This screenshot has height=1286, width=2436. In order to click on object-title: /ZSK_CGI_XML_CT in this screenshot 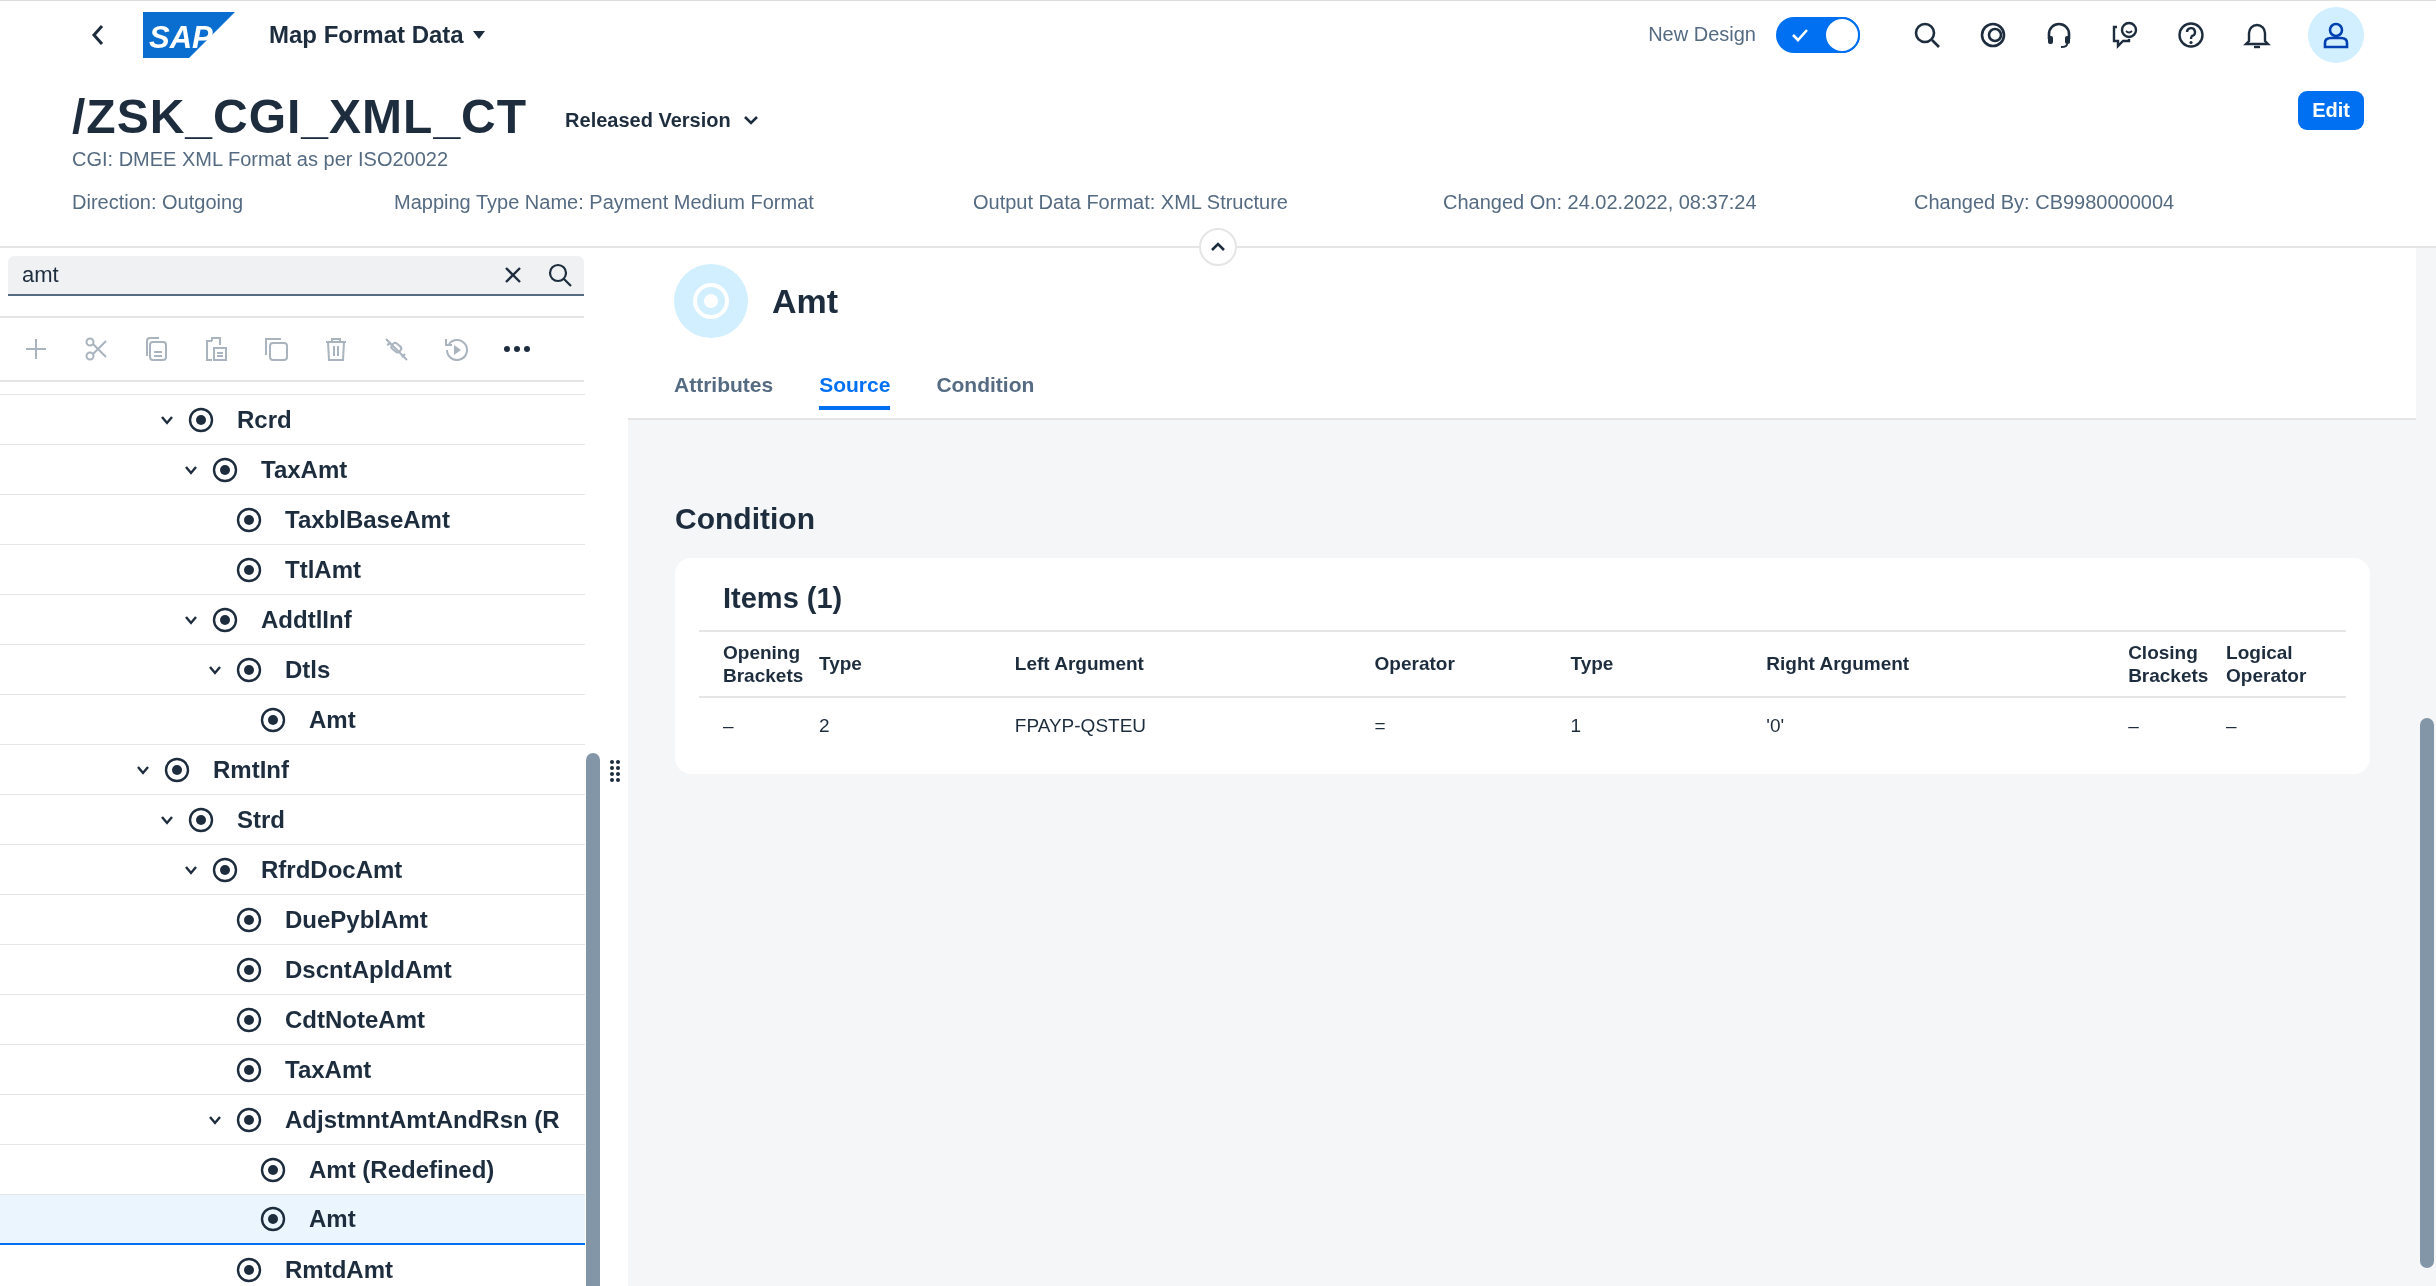, I will do `click(300, 116)`.